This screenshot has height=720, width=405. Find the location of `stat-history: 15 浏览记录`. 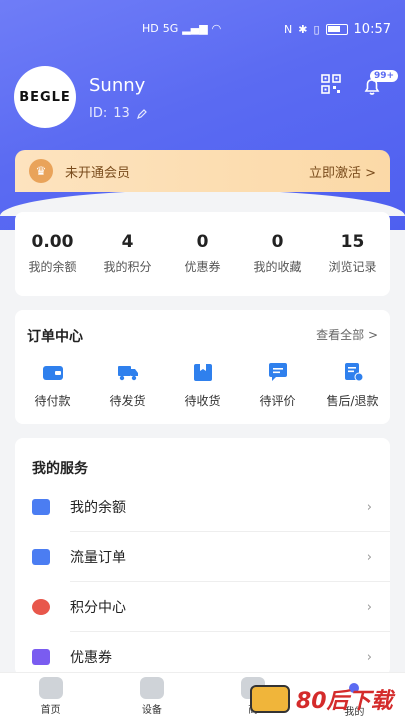

stat-history: 15 浏览记录 is located at coordinates (352, 254).